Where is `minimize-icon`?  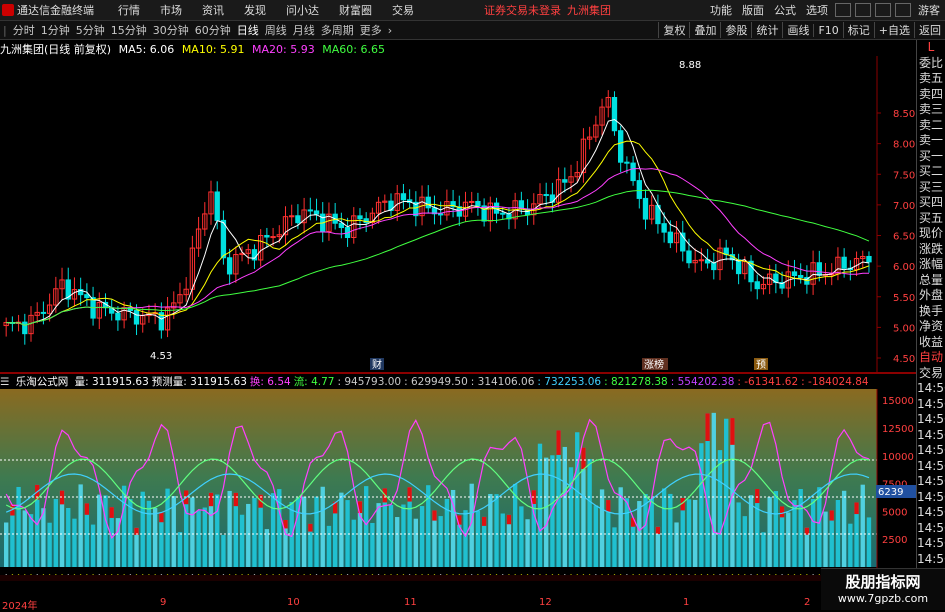
minimize-icon is located at coordinates (903, 10).